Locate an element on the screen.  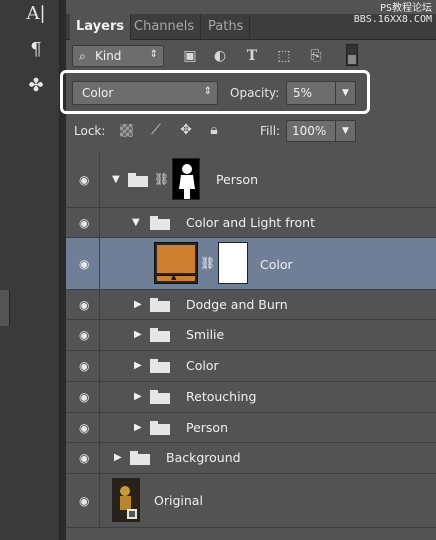
layer-row-person-inner: ◉ ▶ Person is located at coordinates (251, 428).